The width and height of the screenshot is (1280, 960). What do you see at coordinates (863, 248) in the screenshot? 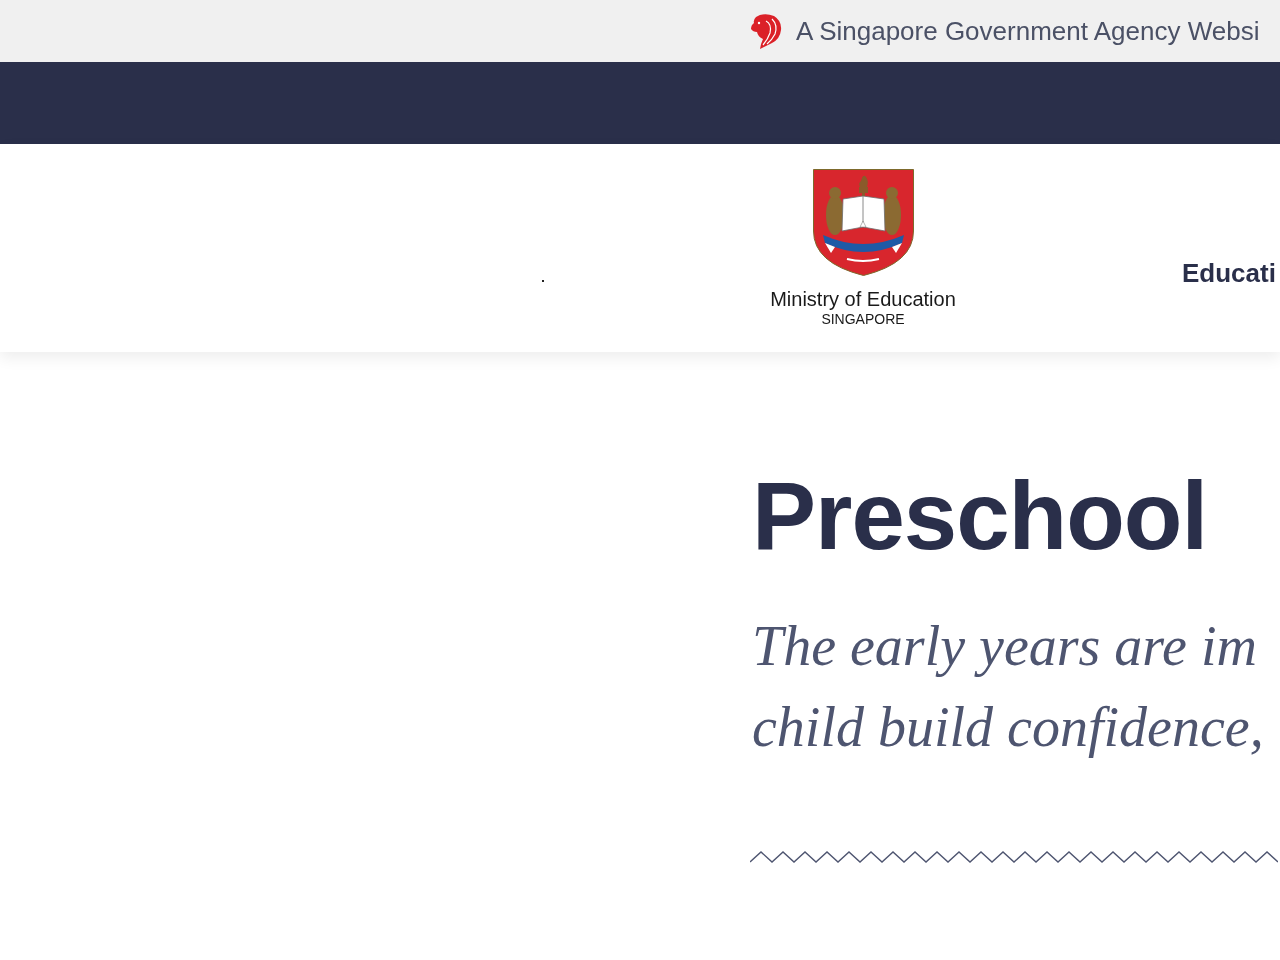
I see `site-logo: Ministry of Education SINGAPORE` at bounding box center [863, 248].